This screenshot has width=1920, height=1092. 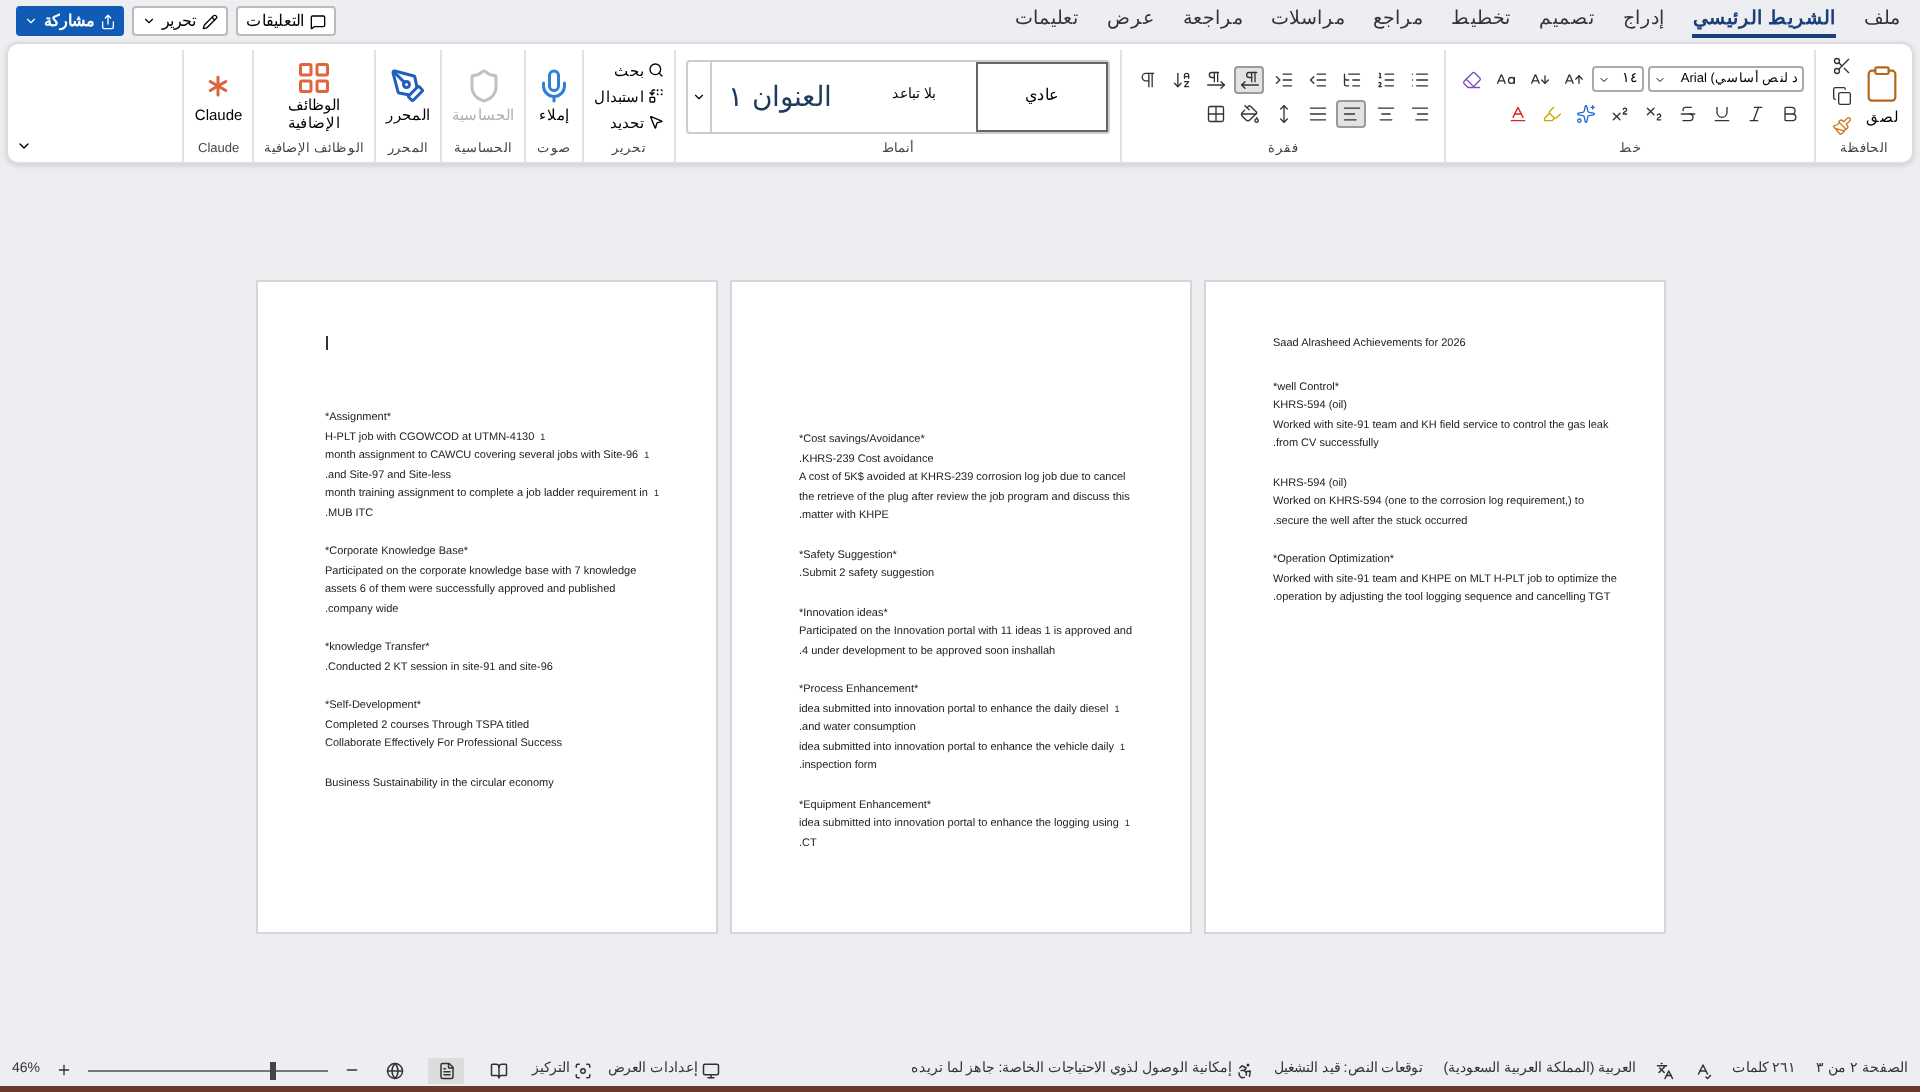 What do you see at coordinates (1721, 113) in the screenshot?
I see `underline-icon` at bounding box center [1721, 113].